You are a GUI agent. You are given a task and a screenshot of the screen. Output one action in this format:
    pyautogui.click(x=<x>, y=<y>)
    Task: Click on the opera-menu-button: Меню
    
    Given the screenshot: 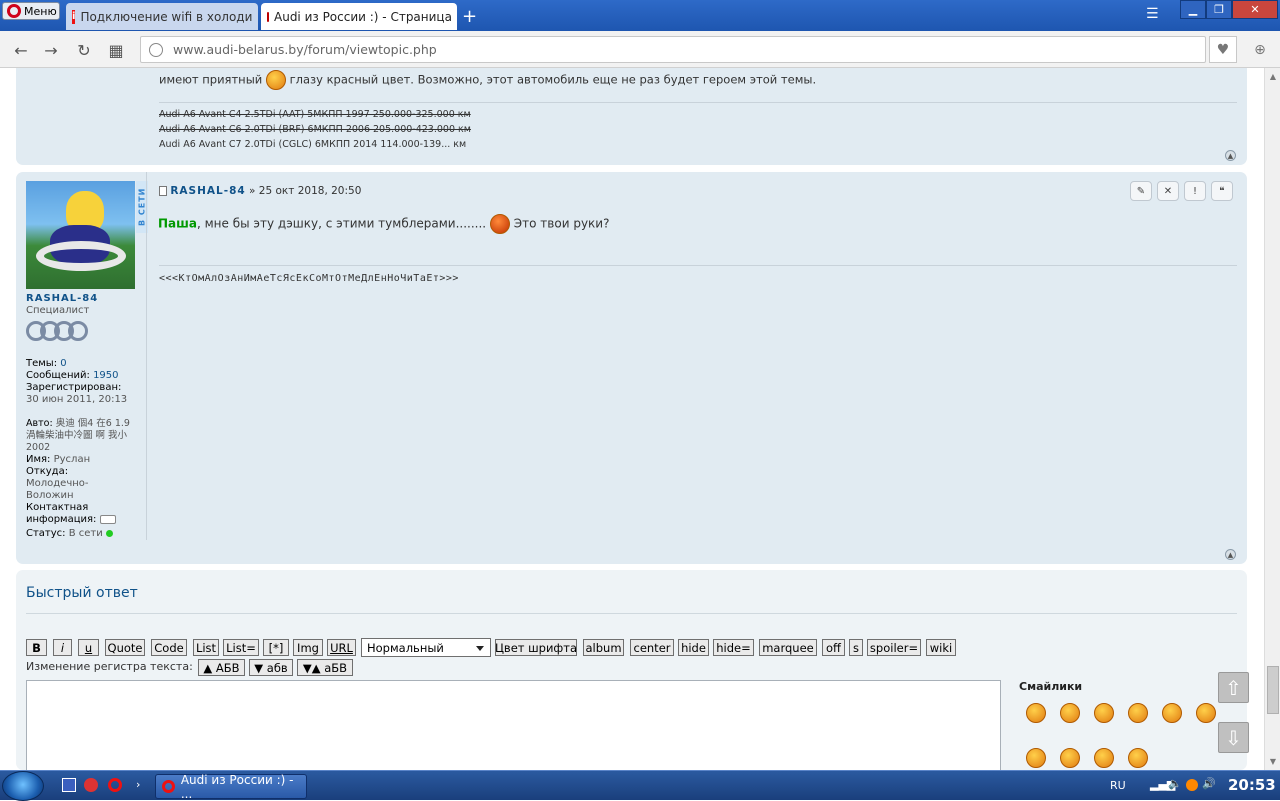 What is the action you would take?
    pyautogui.click(x=31, y=11)
    